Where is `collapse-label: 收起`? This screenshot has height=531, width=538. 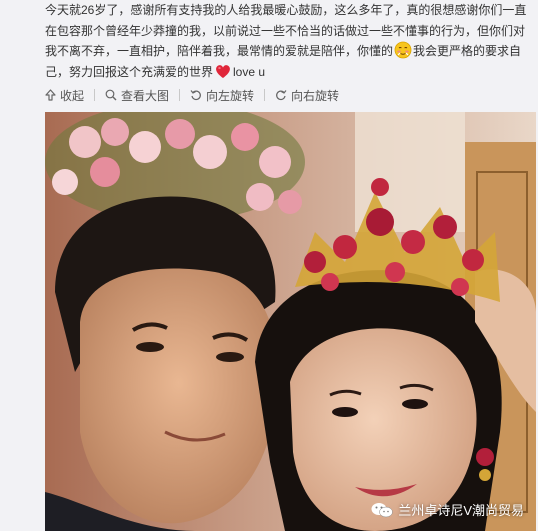
collapse-label: 收起 is located at coordinates (72, 95).